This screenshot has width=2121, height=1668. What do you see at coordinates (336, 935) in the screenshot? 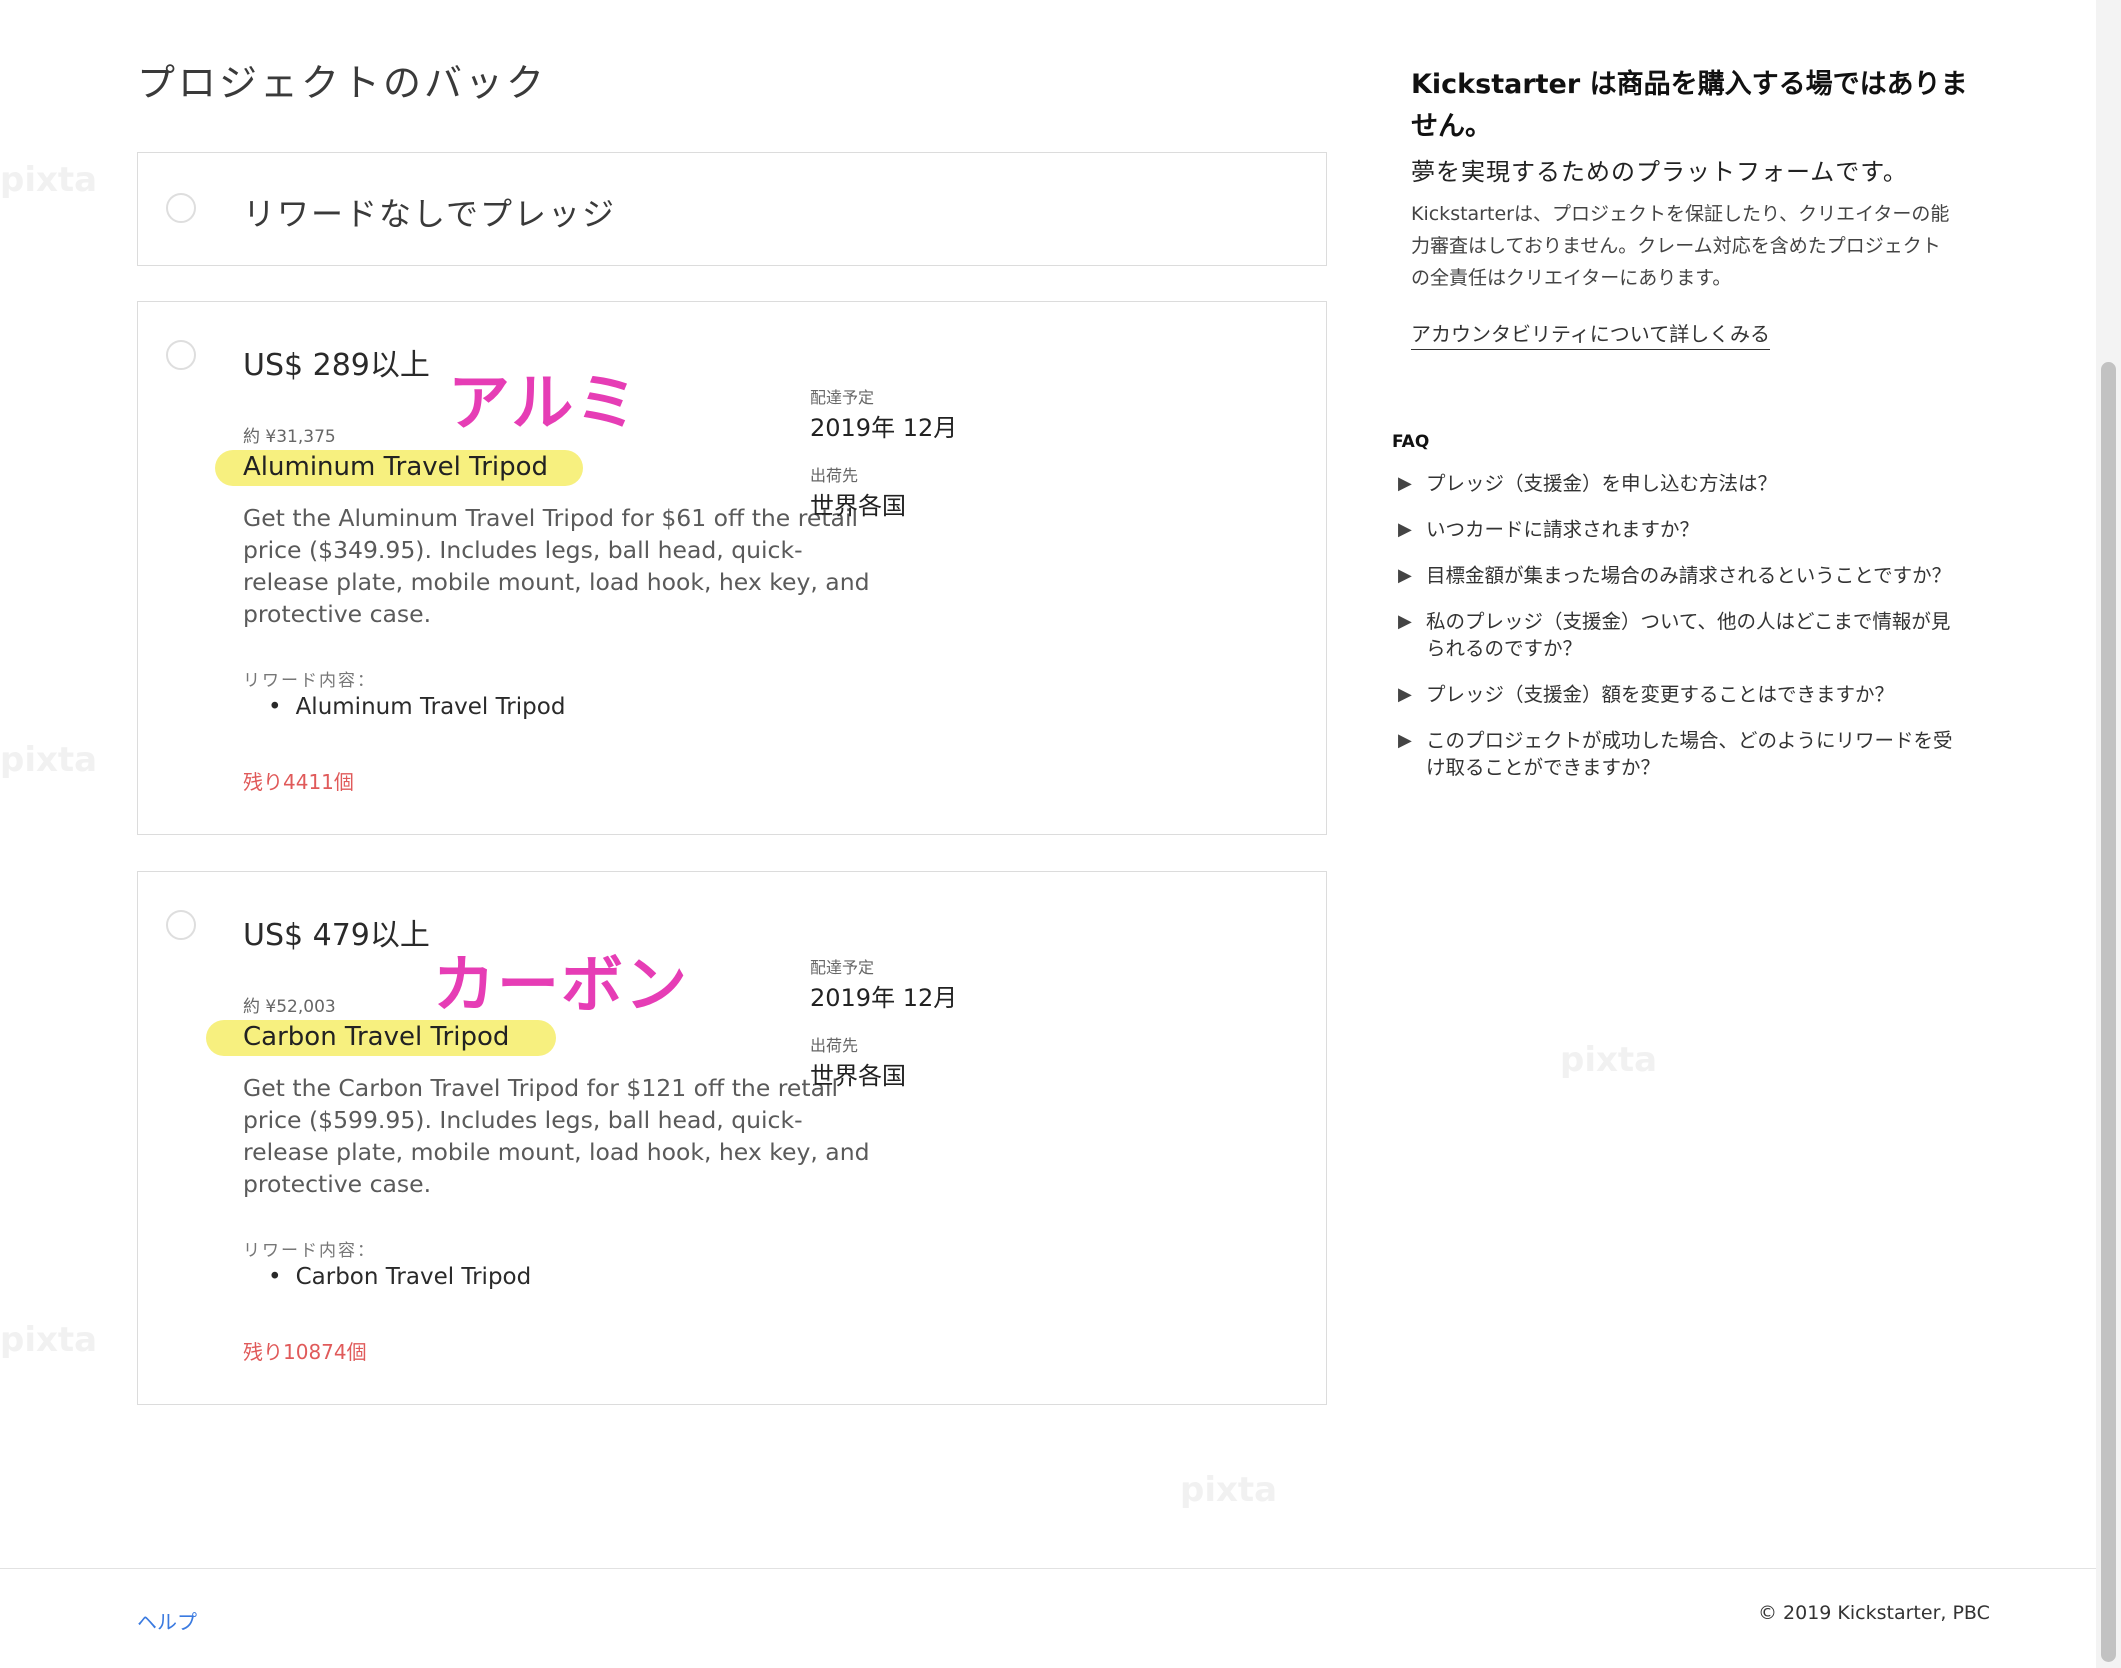
I see `reward-price: US$ 479以上` at bounding box center [336, 935].